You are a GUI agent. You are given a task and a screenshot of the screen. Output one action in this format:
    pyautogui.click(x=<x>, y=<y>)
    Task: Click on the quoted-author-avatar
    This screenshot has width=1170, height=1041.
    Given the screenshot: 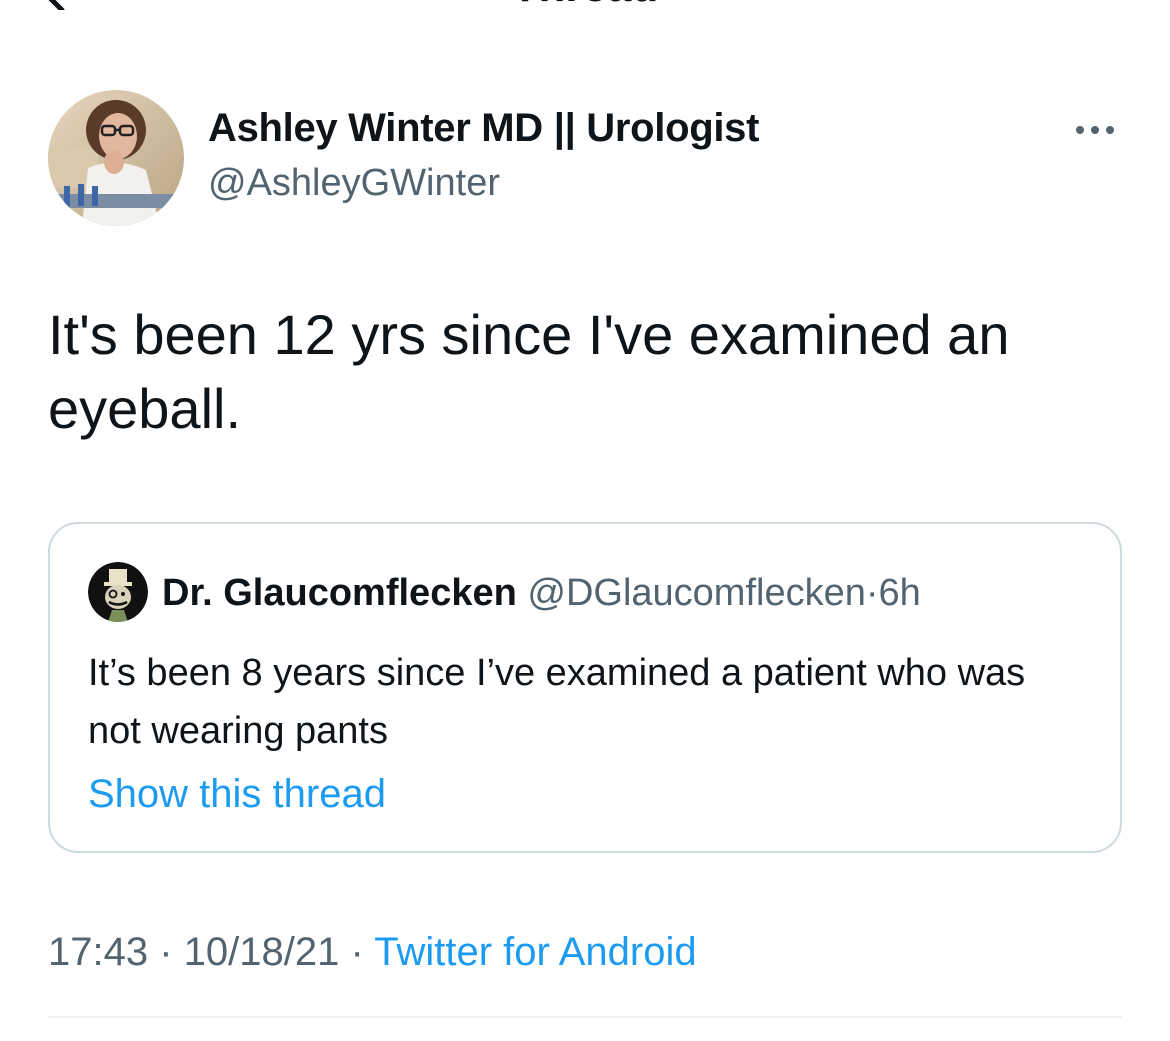 What is the action you would take?
    pyautogui.click(x=118, y=592)
    